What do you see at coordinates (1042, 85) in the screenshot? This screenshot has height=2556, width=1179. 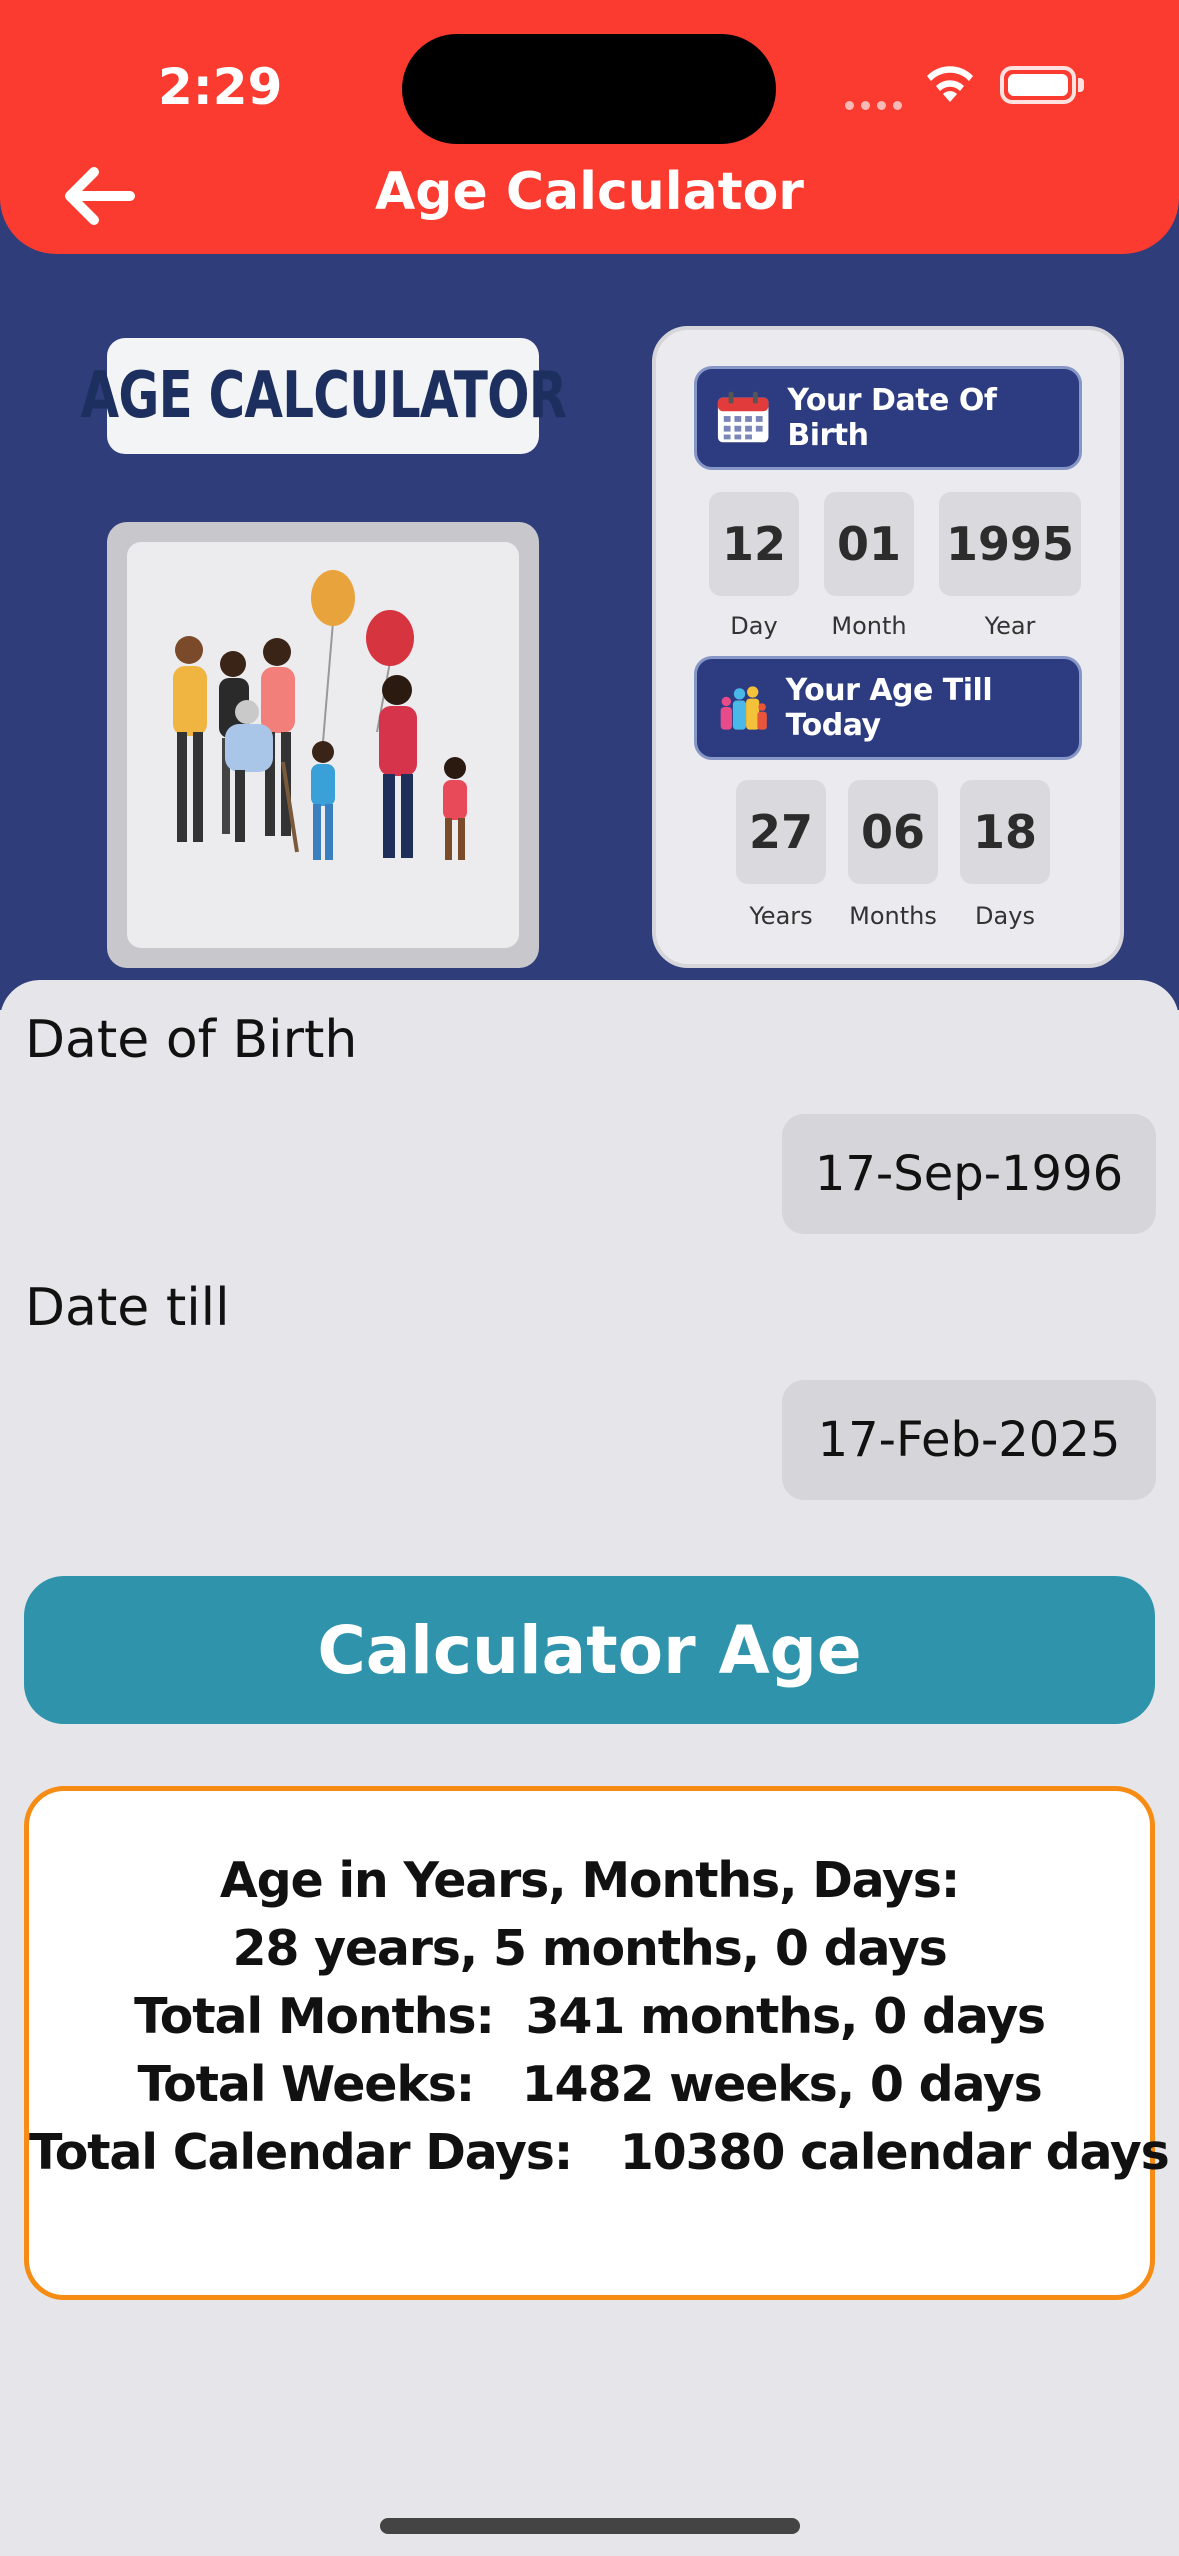 I see `battery-icon` at bounding box center [1042, 85].